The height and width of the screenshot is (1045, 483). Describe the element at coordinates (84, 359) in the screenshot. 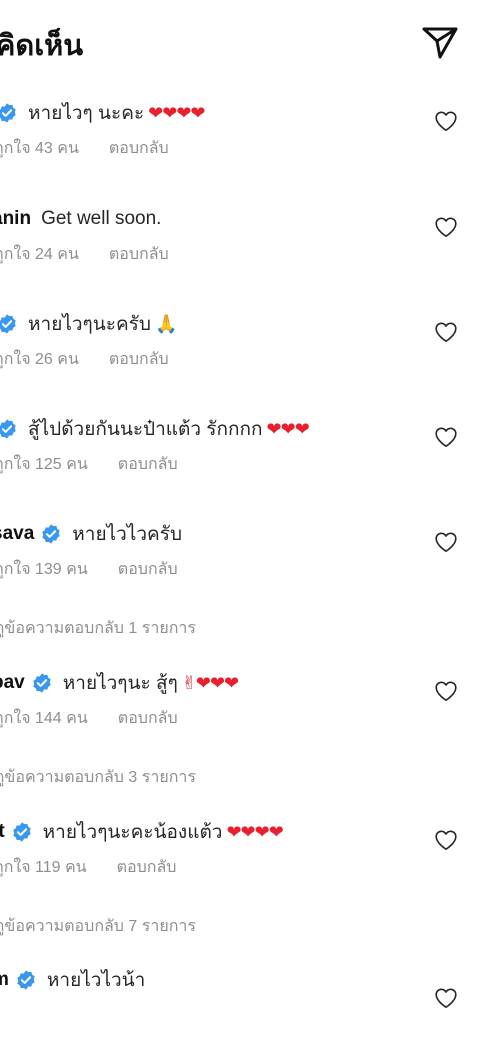

I see `comment-meta: ถูกใจ 26 คน ตอบกลับ` at that location.